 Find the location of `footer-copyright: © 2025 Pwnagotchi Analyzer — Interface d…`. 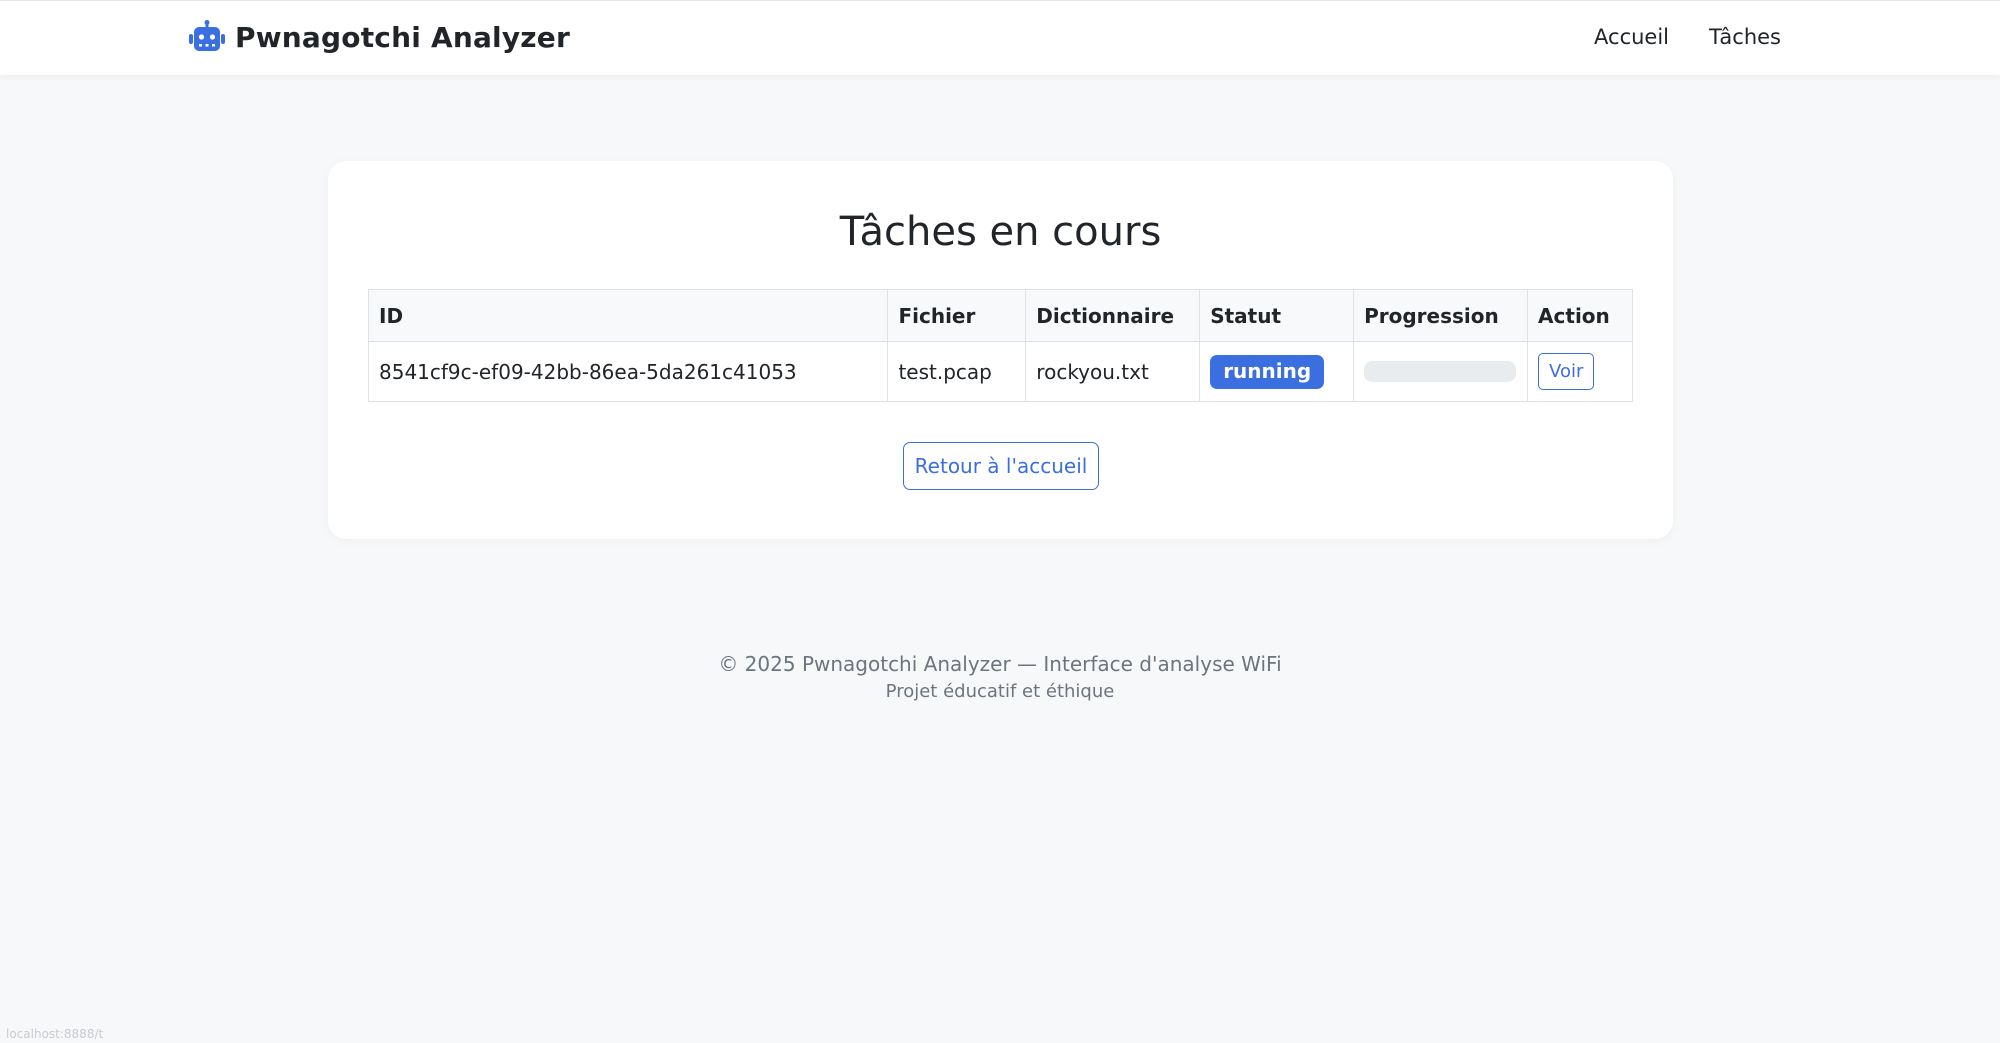

footer-copyright: © 2025 Pwnagotchi Analyzer — Interface d… is located at coordinates (1000, 664).